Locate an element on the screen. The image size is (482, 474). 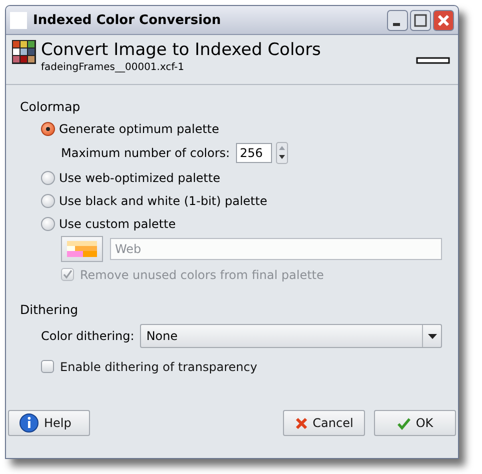
preview-bar-icon is located at coordinates (433, 60).